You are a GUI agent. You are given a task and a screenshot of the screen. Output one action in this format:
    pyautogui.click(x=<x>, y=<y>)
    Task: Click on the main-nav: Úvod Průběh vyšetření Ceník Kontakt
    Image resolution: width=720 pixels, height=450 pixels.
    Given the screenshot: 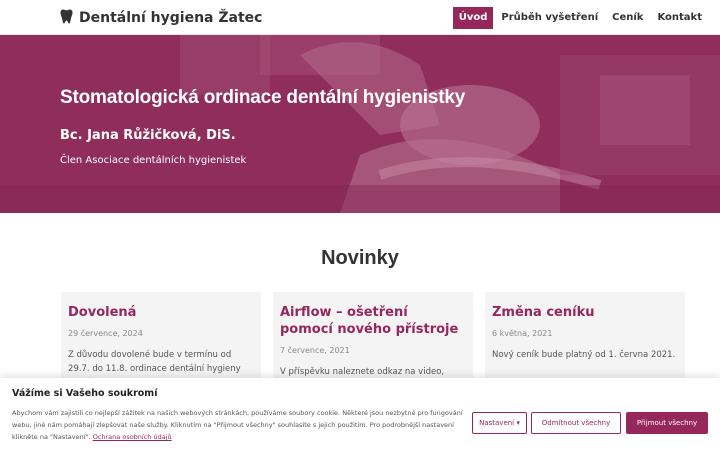 What is the action you would take?
    pyautogui.click(x=580, y=18)
    